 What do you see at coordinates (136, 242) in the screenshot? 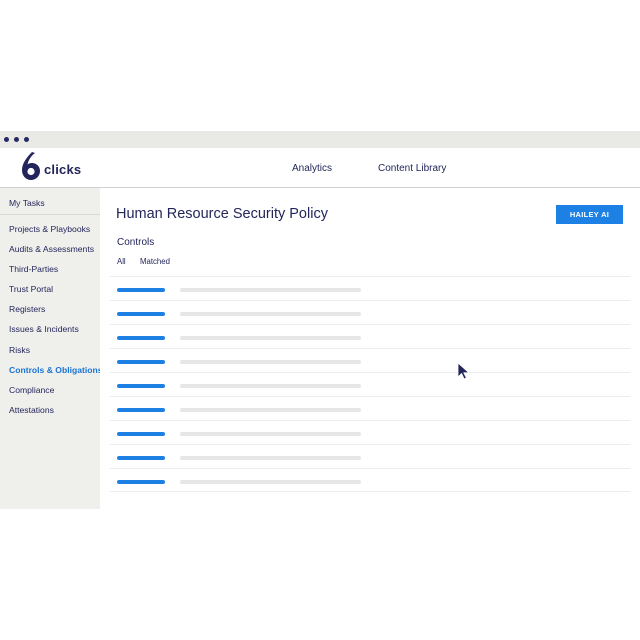
I see `controls-heading: Controls` at bounding box center [136, 242].